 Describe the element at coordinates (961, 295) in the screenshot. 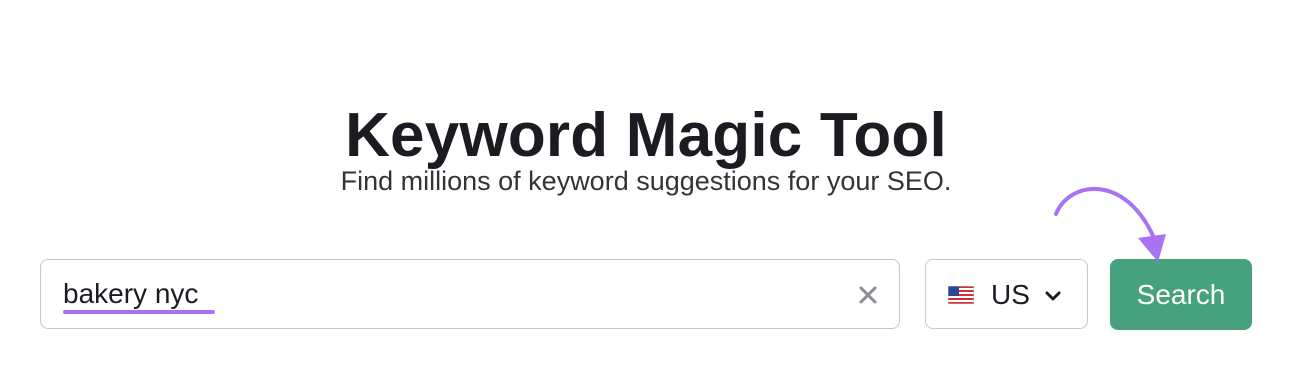

I see `us-flag-icon` at that location.